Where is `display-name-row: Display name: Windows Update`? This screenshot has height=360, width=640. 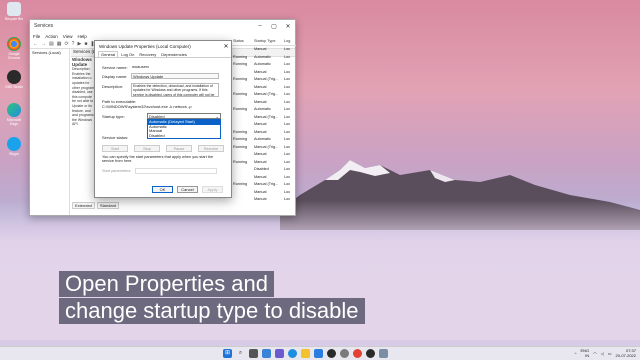 display-name-row: Display name: Windows Update is located at coordinates (160, 76).